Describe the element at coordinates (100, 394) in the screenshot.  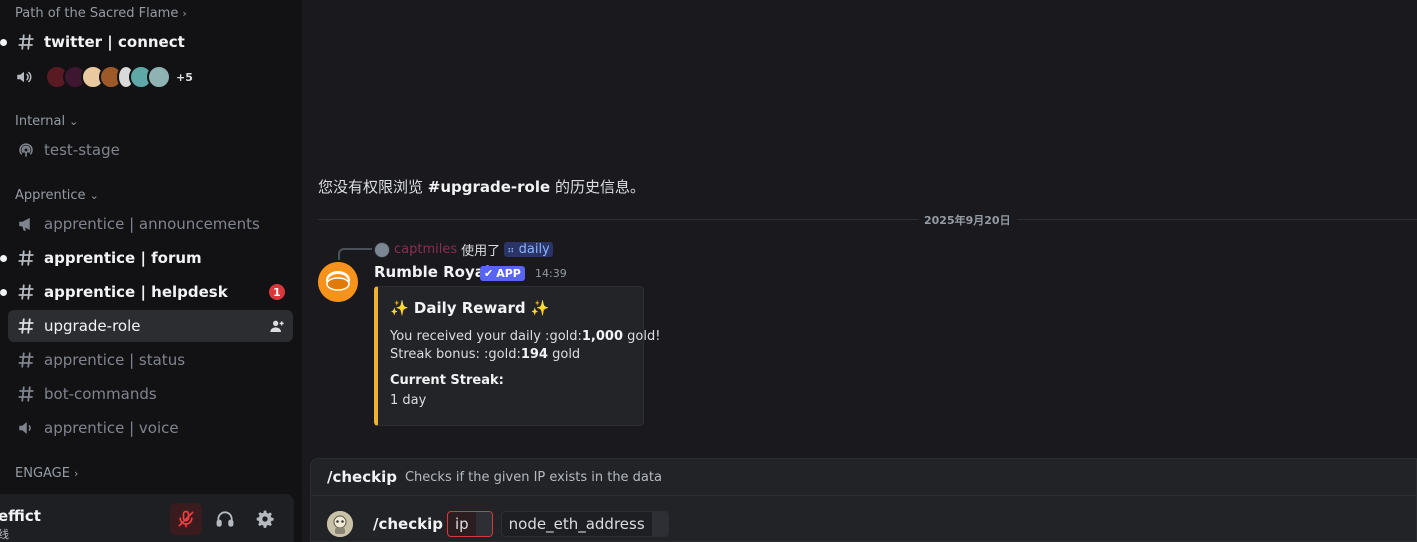
I see `channel-name: bot-commands` at that location.